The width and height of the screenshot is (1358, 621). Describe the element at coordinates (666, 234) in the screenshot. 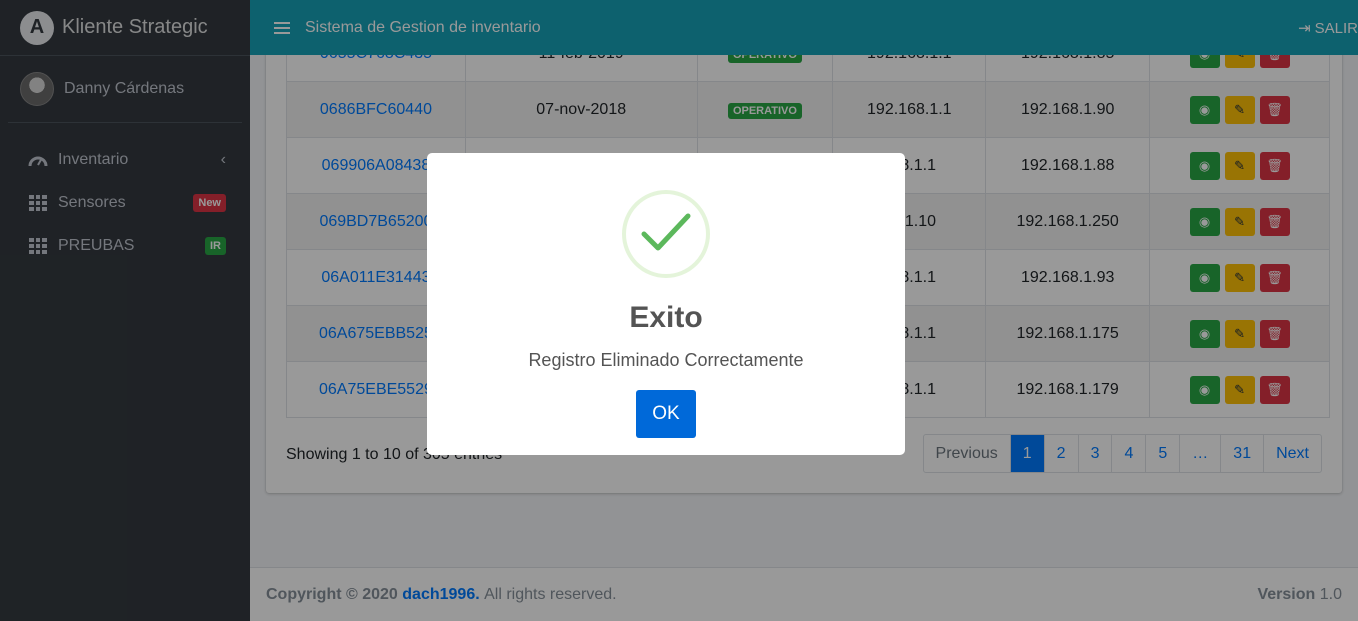

I see `success-icon` at that location.